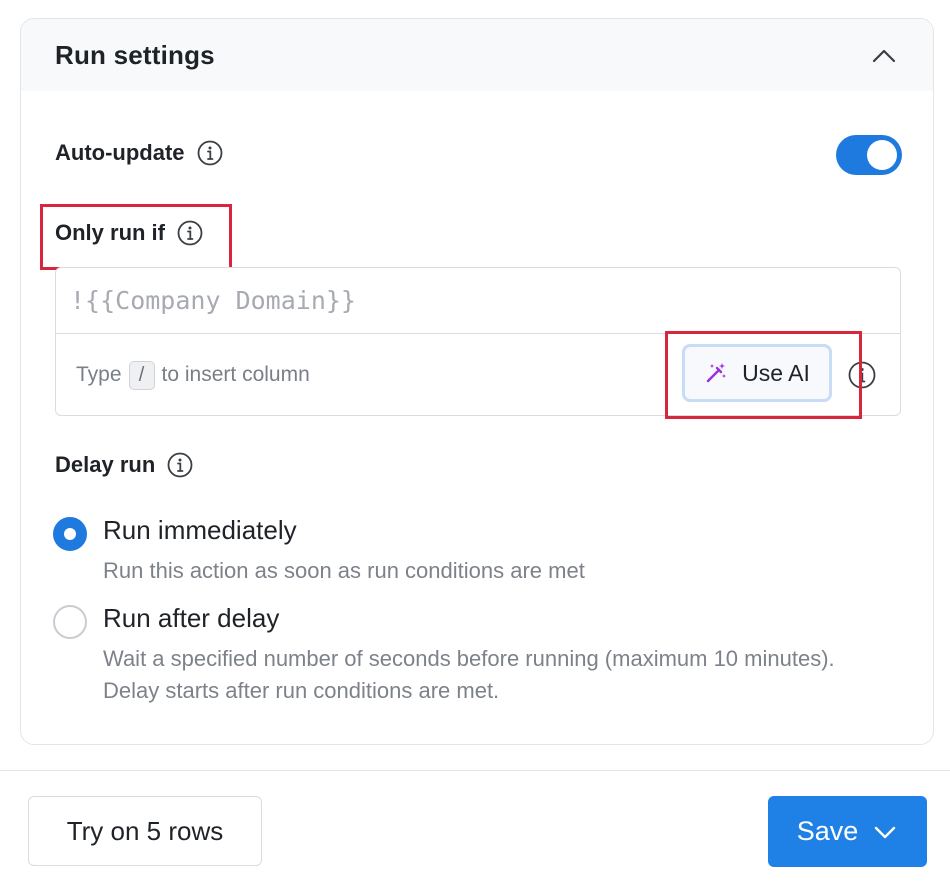 The height and width of the screenshot is (888, 950). Describe the element at coordinates (120, 152) in the screenshot. I see `auto-update-label: Auto-update` at that location.